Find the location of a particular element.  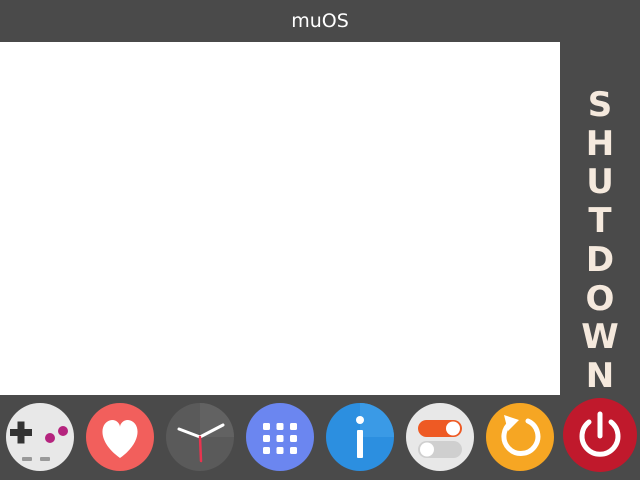

side-panel: SHUTDOWN is located at coordinates (600, 218).